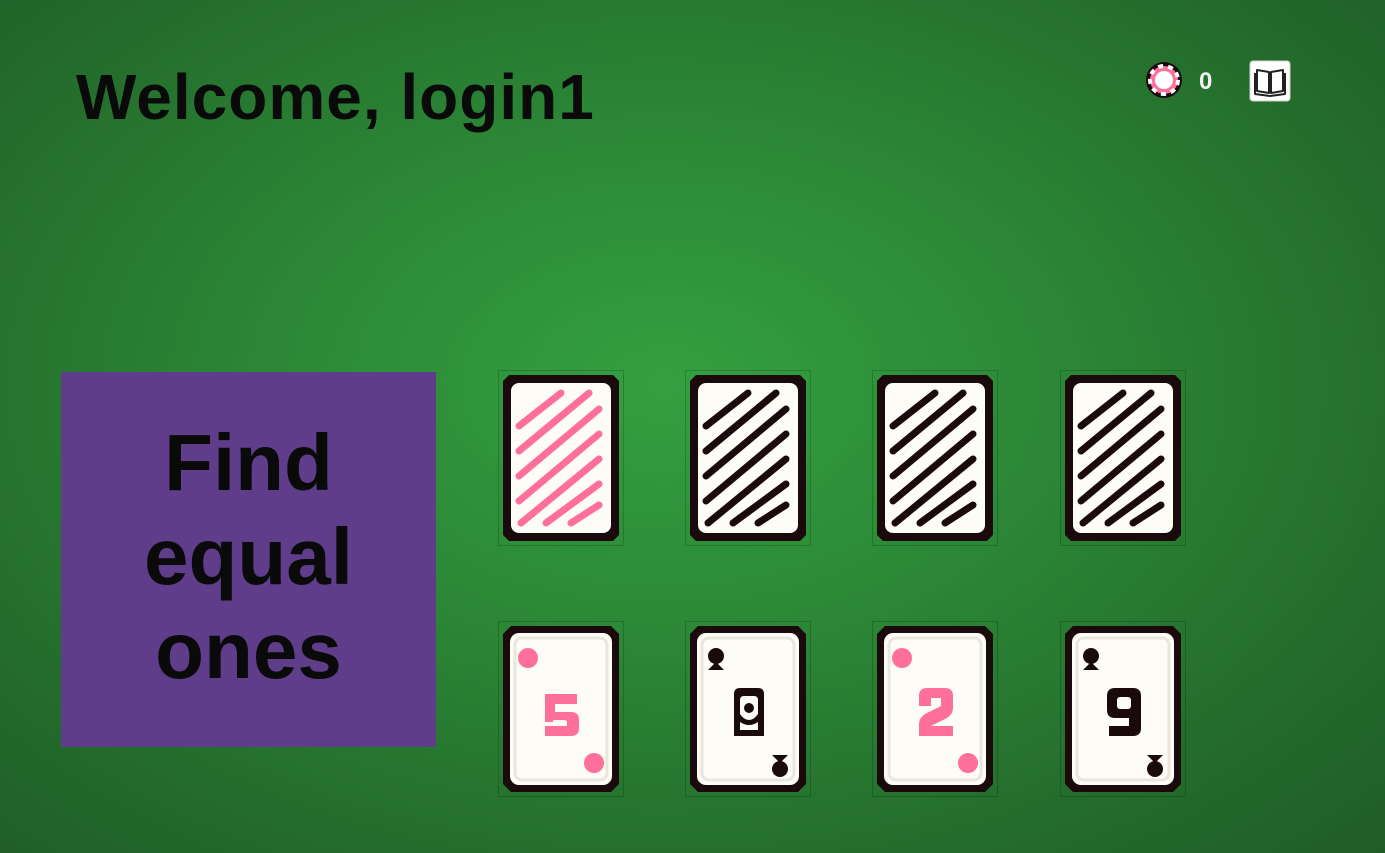  Describe the element at coordinates (335, 97) in the screenshot. I see `welcome-heading: Welcome, login1` at that location.